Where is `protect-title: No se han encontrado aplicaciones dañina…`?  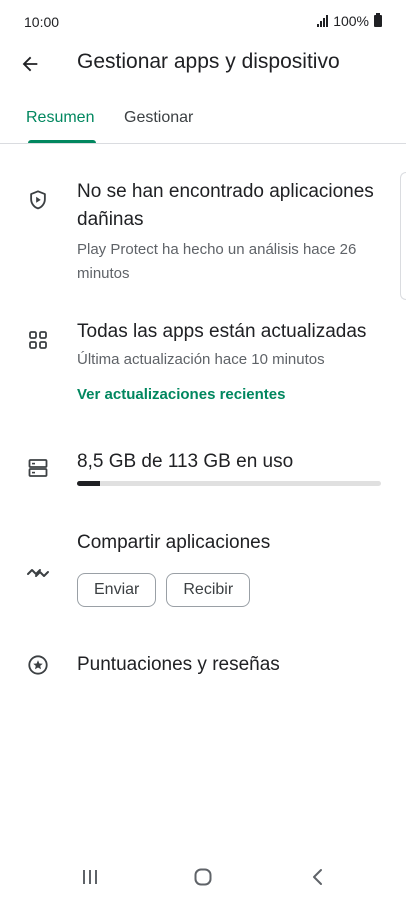
protect-title: No se han encontrado aplicaciones dañina… is located at coordinates (225, 205).